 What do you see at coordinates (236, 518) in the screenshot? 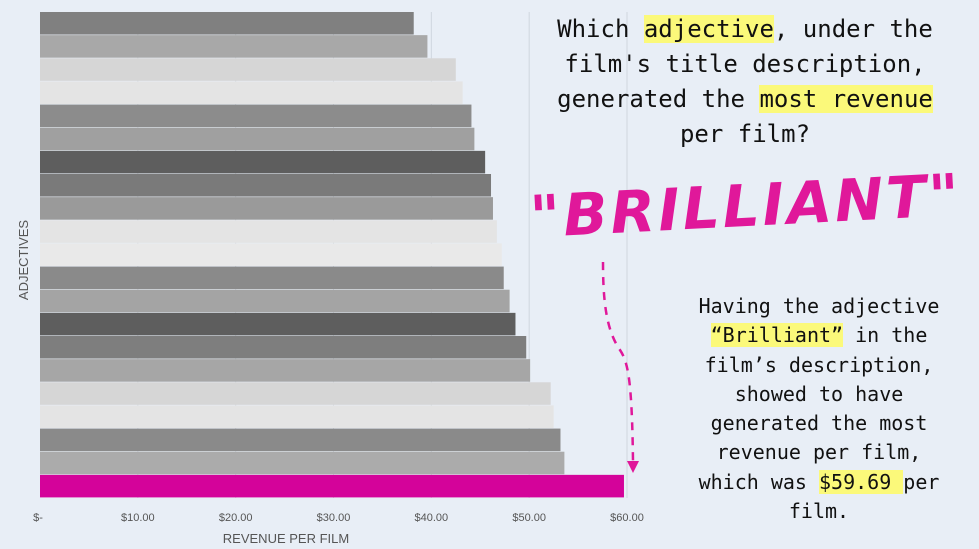
I see `x-tick-label: $20.00` at bounding box center [236, 518].